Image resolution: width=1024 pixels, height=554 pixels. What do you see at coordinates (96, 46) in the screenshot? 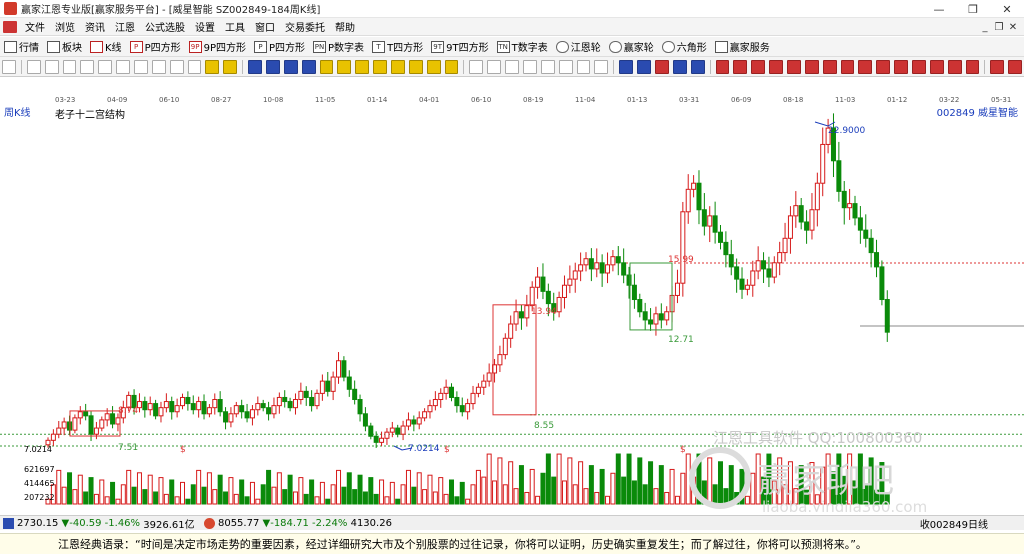
I see `kline-icon` at bounding box center [96, 46].